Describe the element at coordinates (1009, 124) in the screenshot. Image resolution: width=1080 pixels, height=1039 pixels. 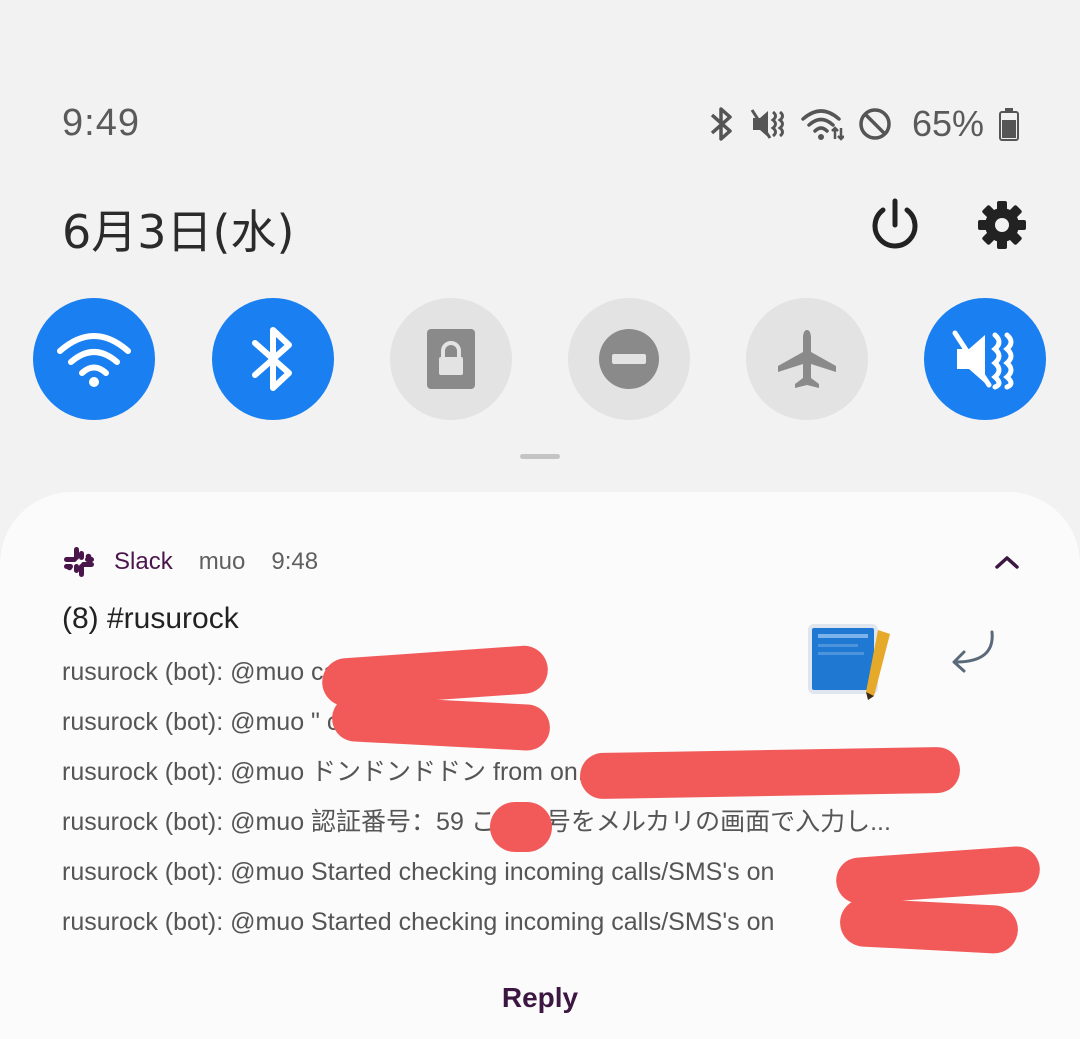
I see `battery-icon` at that location.